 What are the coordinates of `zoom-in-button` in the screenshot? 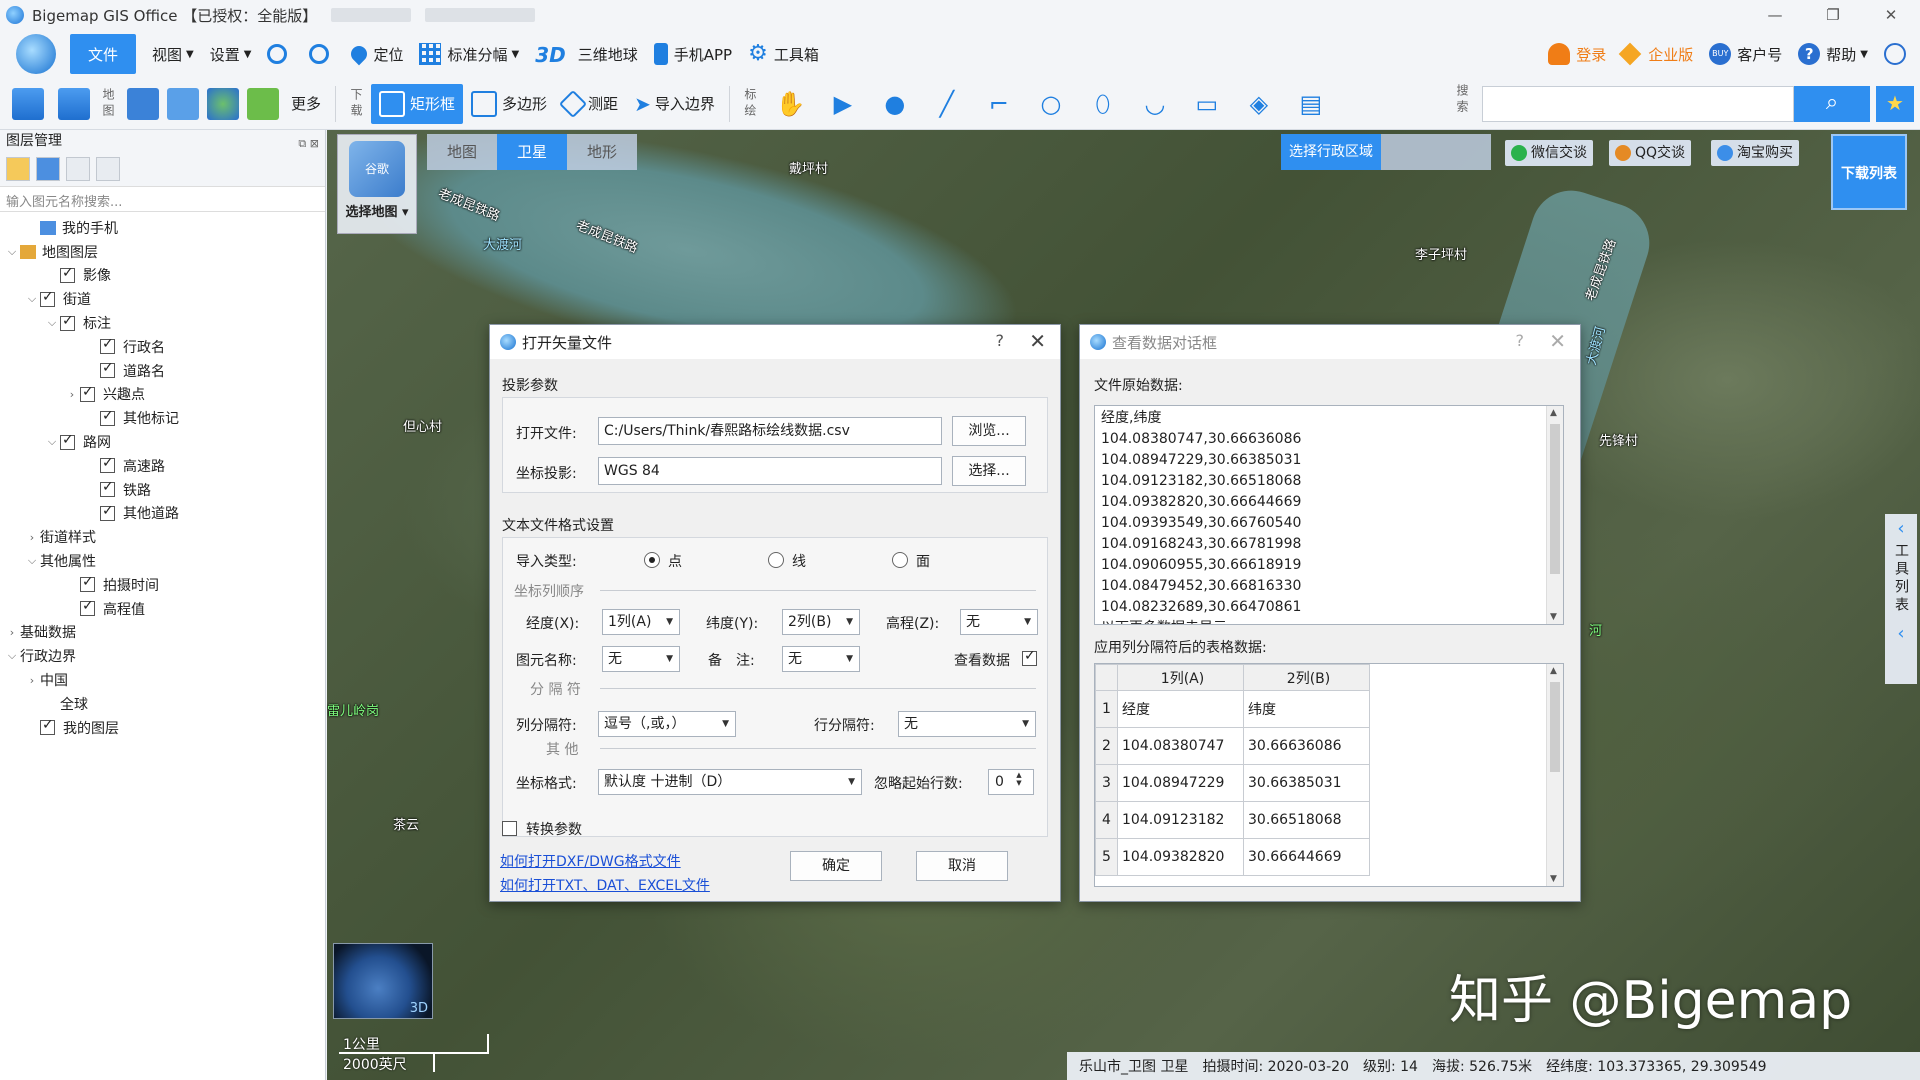 It's located at (280, 54).